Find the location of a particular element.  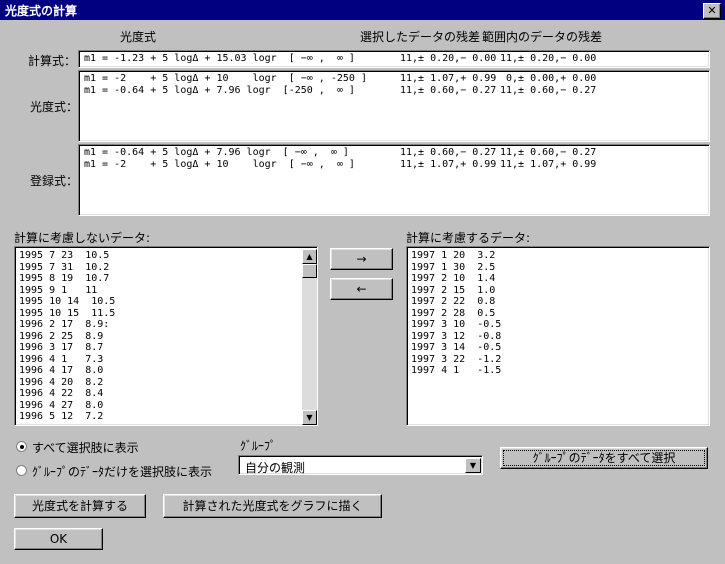

excluded-label: 計算に考慮しないデータ: is located at coordinates (82, 238).